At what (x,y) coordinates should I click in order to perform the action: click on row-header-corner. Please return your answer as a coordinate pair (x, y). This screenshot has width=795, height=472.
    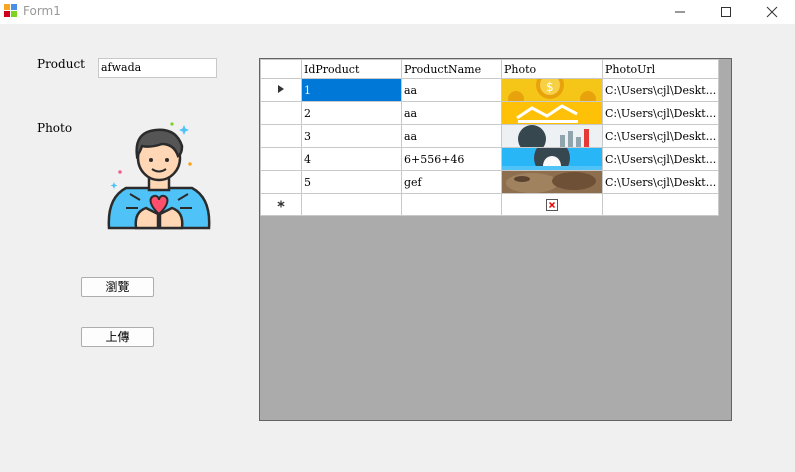
    Looking at the image, I should click on (281, 69).